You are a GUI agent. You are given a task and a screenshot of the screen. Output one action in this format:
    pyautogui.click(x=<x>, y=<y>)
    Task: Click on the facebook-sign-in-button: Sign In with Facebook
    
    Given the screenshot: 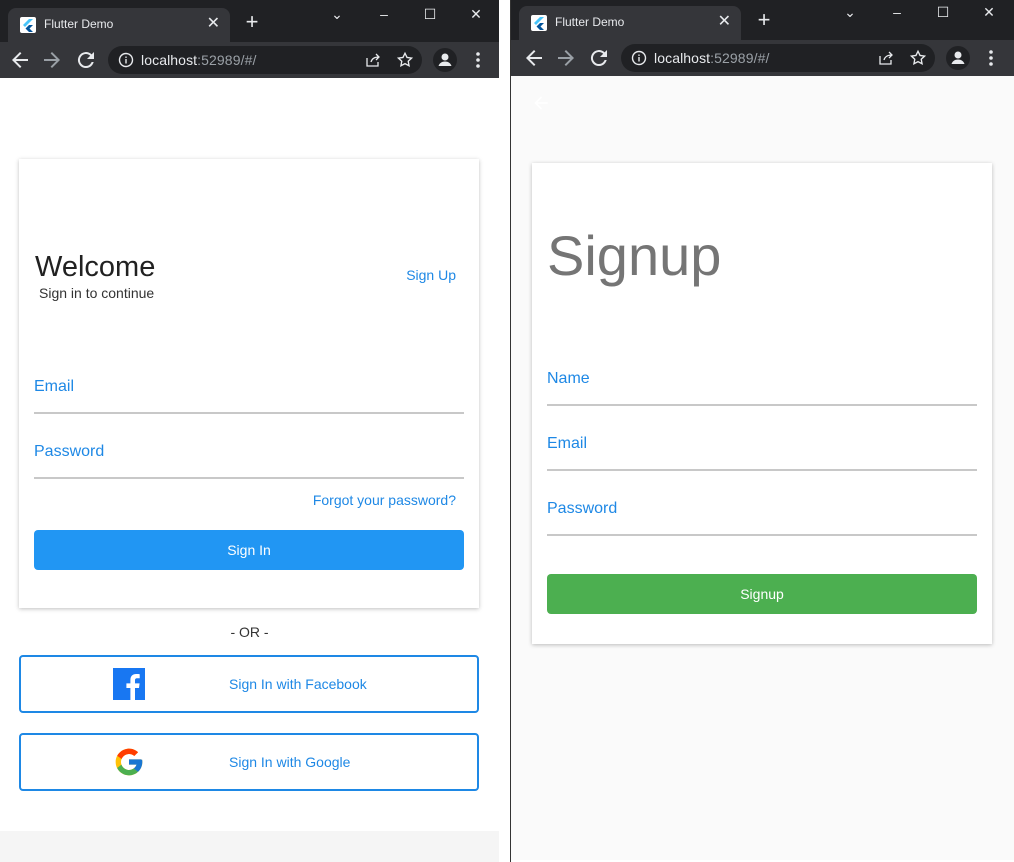 What is the action you would take?
    pyautogui.click(x=249, y=684)
    